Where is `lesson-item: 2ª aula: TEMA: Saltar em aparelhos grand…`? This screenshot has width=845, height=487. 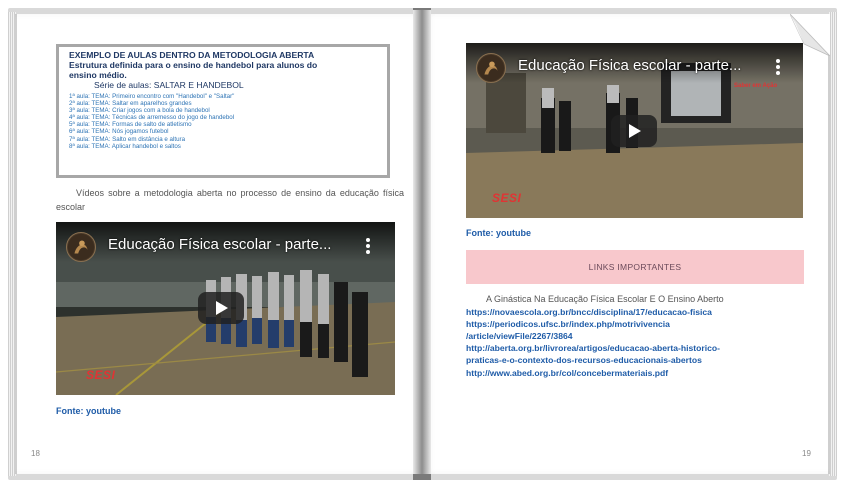
lesson-item: 2ª aula: TEMA: Saltar em aparelhos grand… is located at coordinates (130, 104).